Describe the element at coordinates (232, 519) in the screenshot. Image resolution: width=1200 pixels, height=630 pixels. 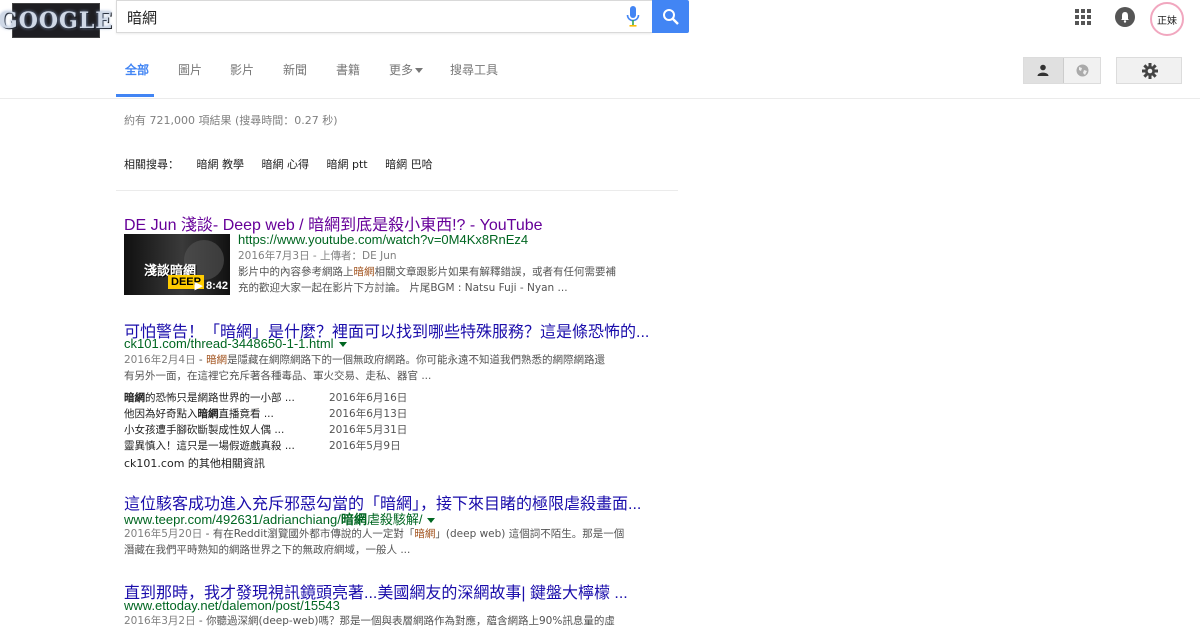
I see `url-text: www.teepr.com/492631/adrianchiang/` at that location.